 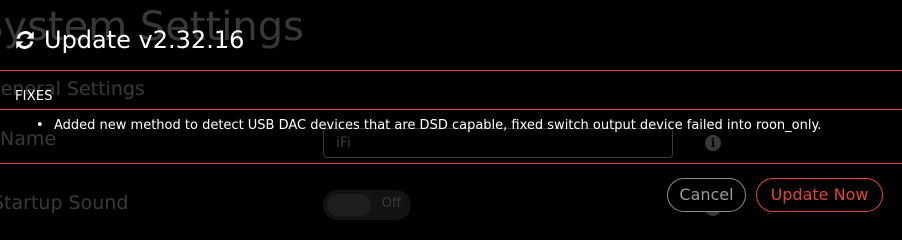 What do you see at coordinates (451, 163) in the screenshot?
I see `footer-divider` at bounding box center [451, 163].